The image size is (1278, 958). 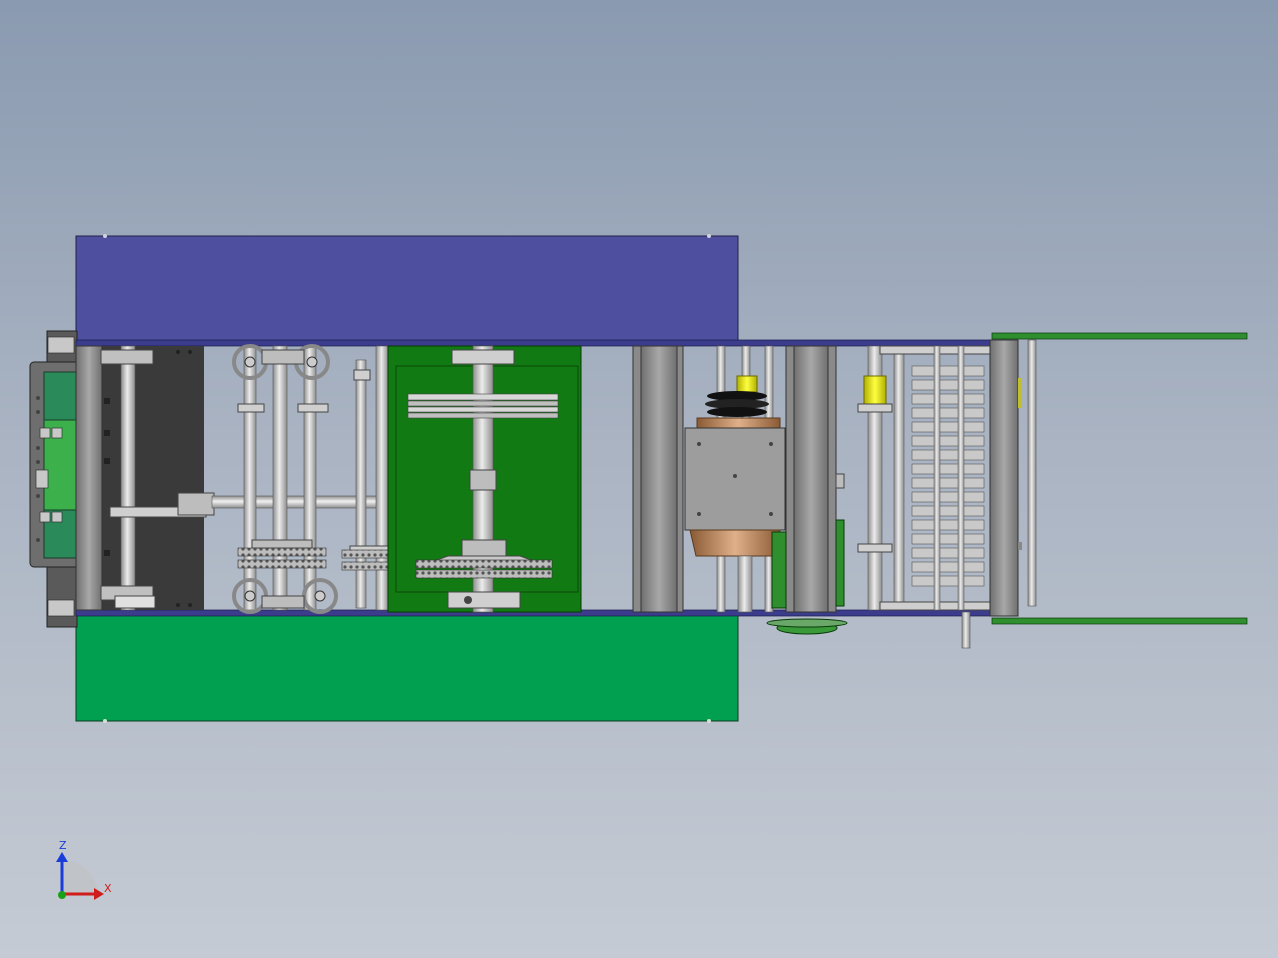 I want to click on comb-roller-section, so click(x=924, y=497).